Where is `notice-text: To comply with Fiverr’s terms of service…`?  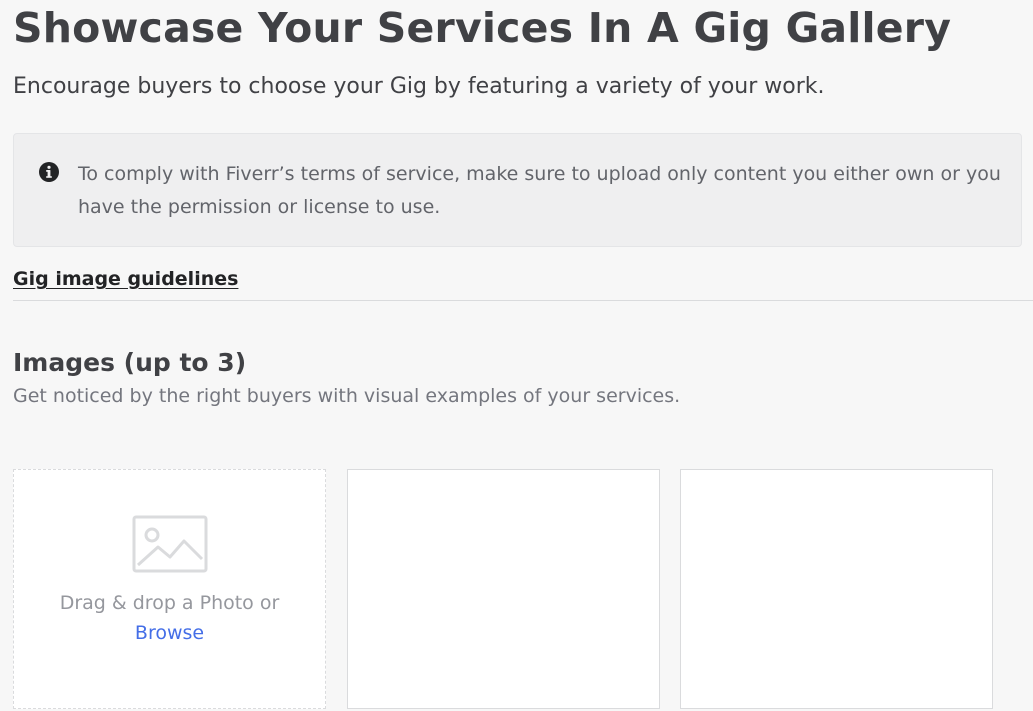
notice-text: To comply with Fiverr’s terms of service… is located at coordinates (539, 190).